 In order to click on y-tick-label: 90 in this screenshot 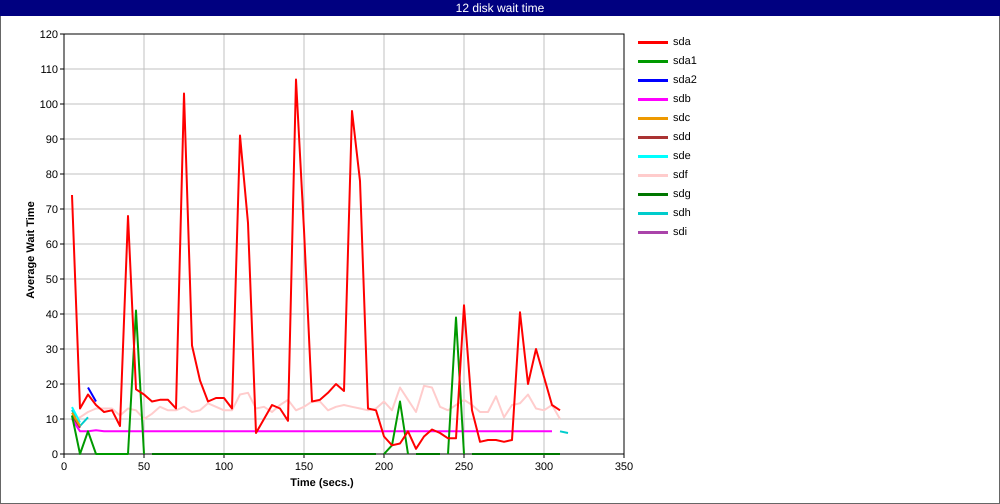, I will do `click(52, 140)`.